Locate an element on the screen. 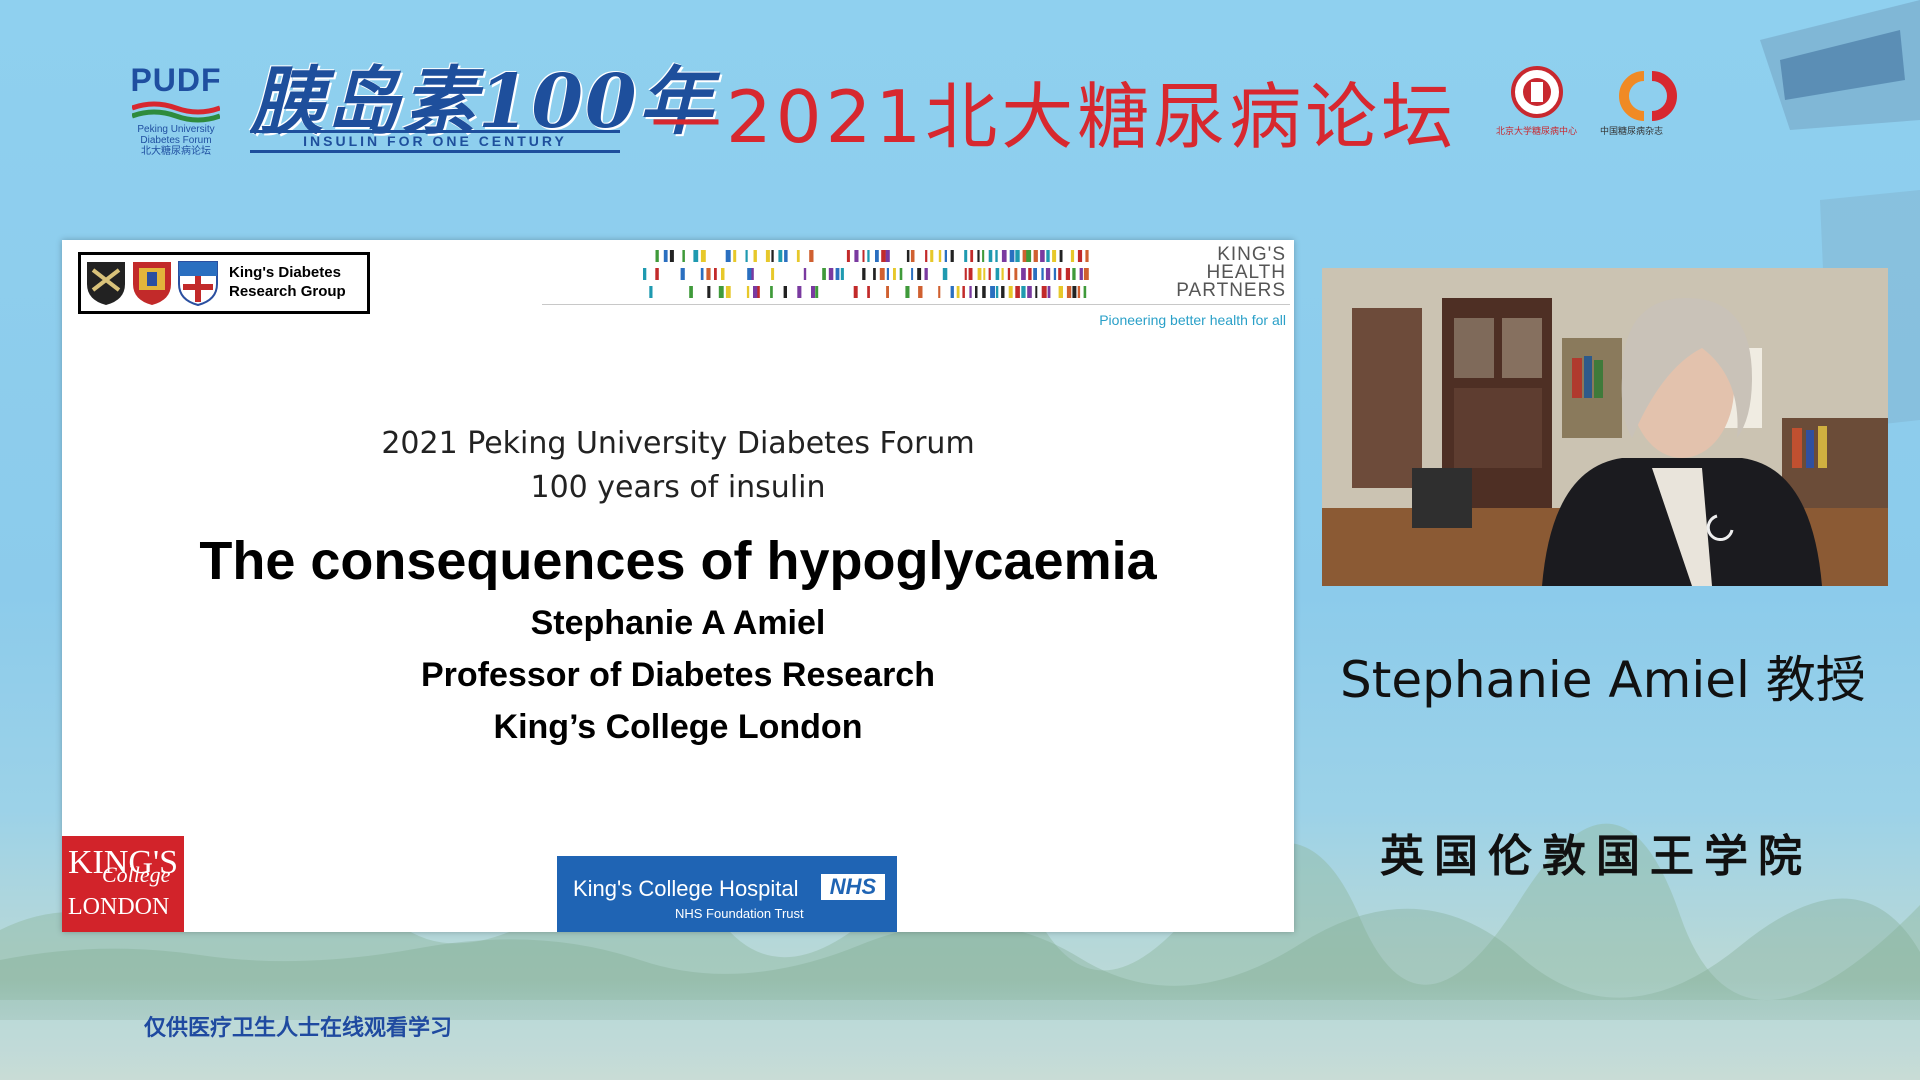  kdrg-line2: Research Group is located at coordinates (287, 291).